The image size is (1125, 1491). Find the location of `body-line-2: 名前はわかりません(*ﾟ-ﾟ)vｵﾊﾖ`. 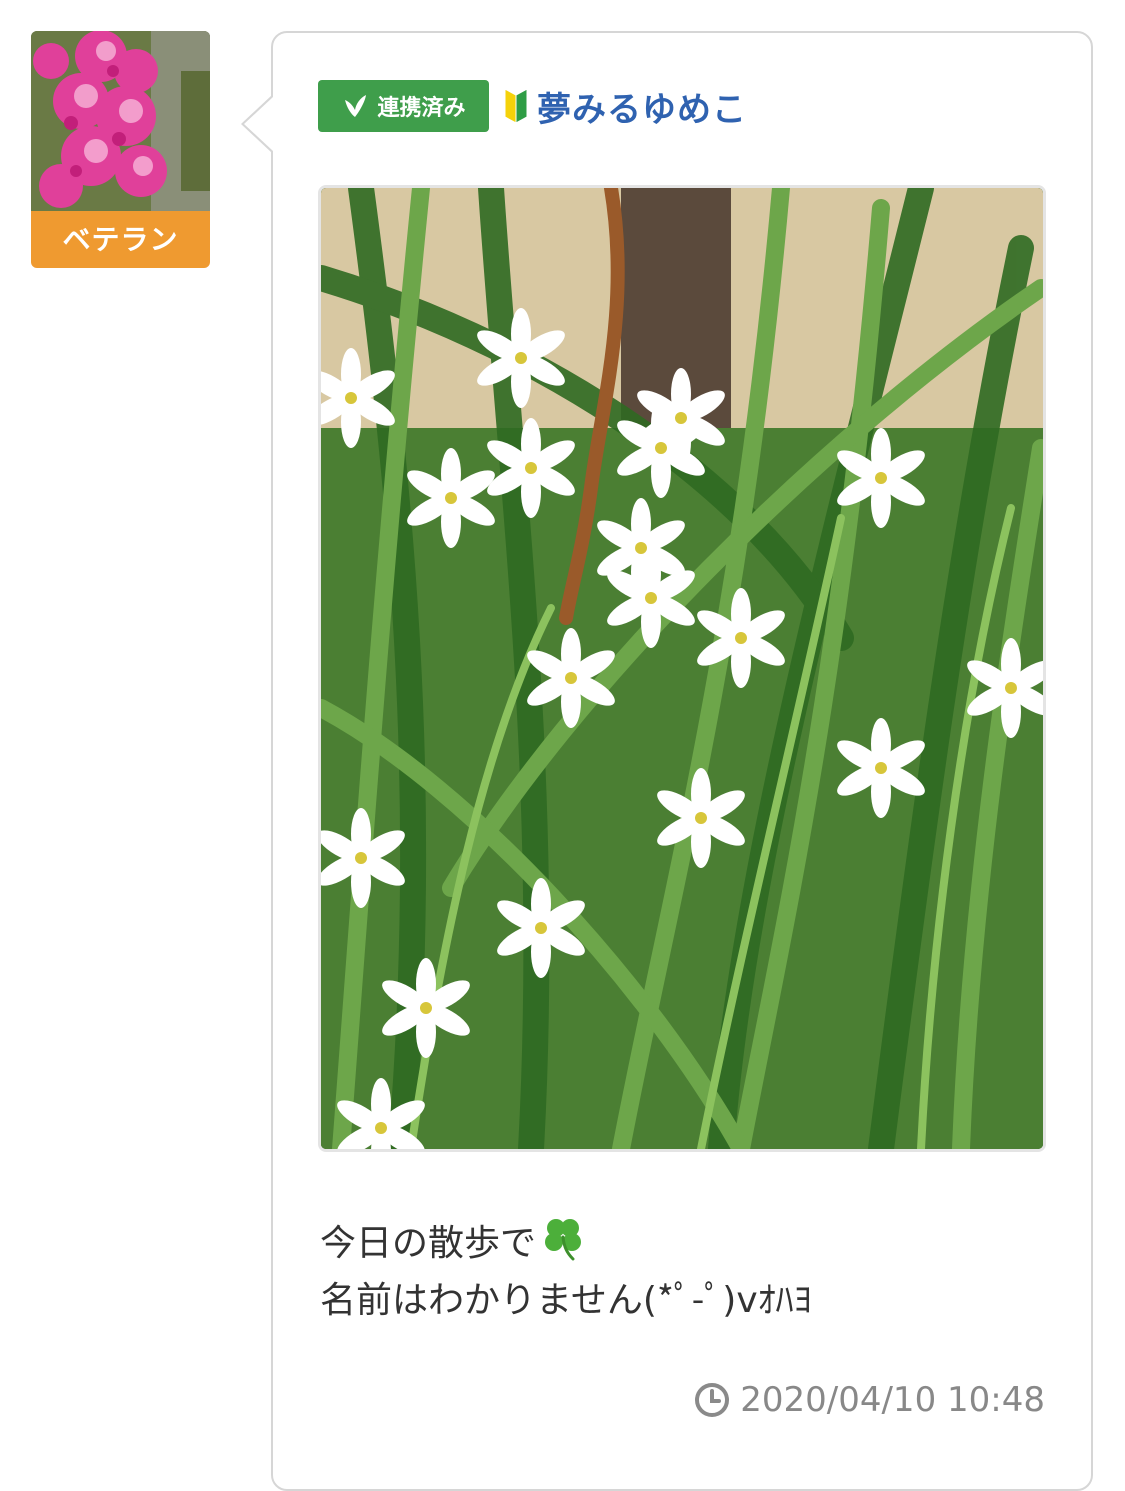

body-line-2: 名前はわかりません(*ﾟ-ﾟ)vｵﾊﾖ is located at coordinates (566, 1300).